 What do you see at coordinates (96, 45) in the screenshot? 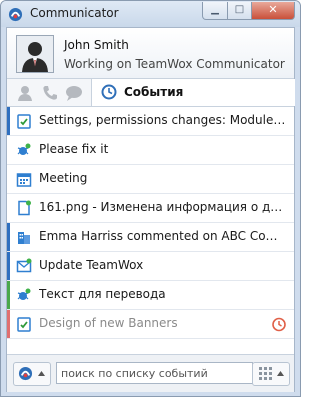
I see `user-name: John Smith` at bounding box center [96, 45].